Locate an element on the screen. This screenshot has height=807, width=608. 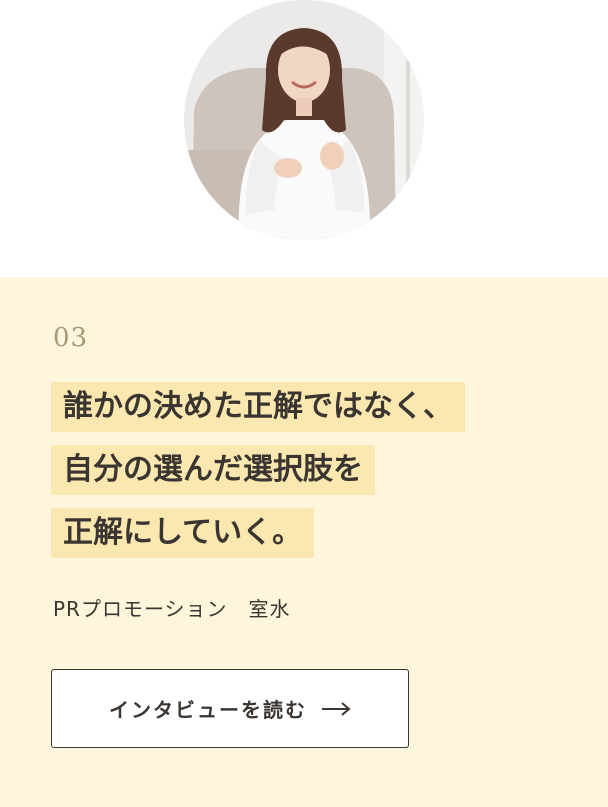
read-interview-button: インタビューを読む is located at coordinates (230, 708).